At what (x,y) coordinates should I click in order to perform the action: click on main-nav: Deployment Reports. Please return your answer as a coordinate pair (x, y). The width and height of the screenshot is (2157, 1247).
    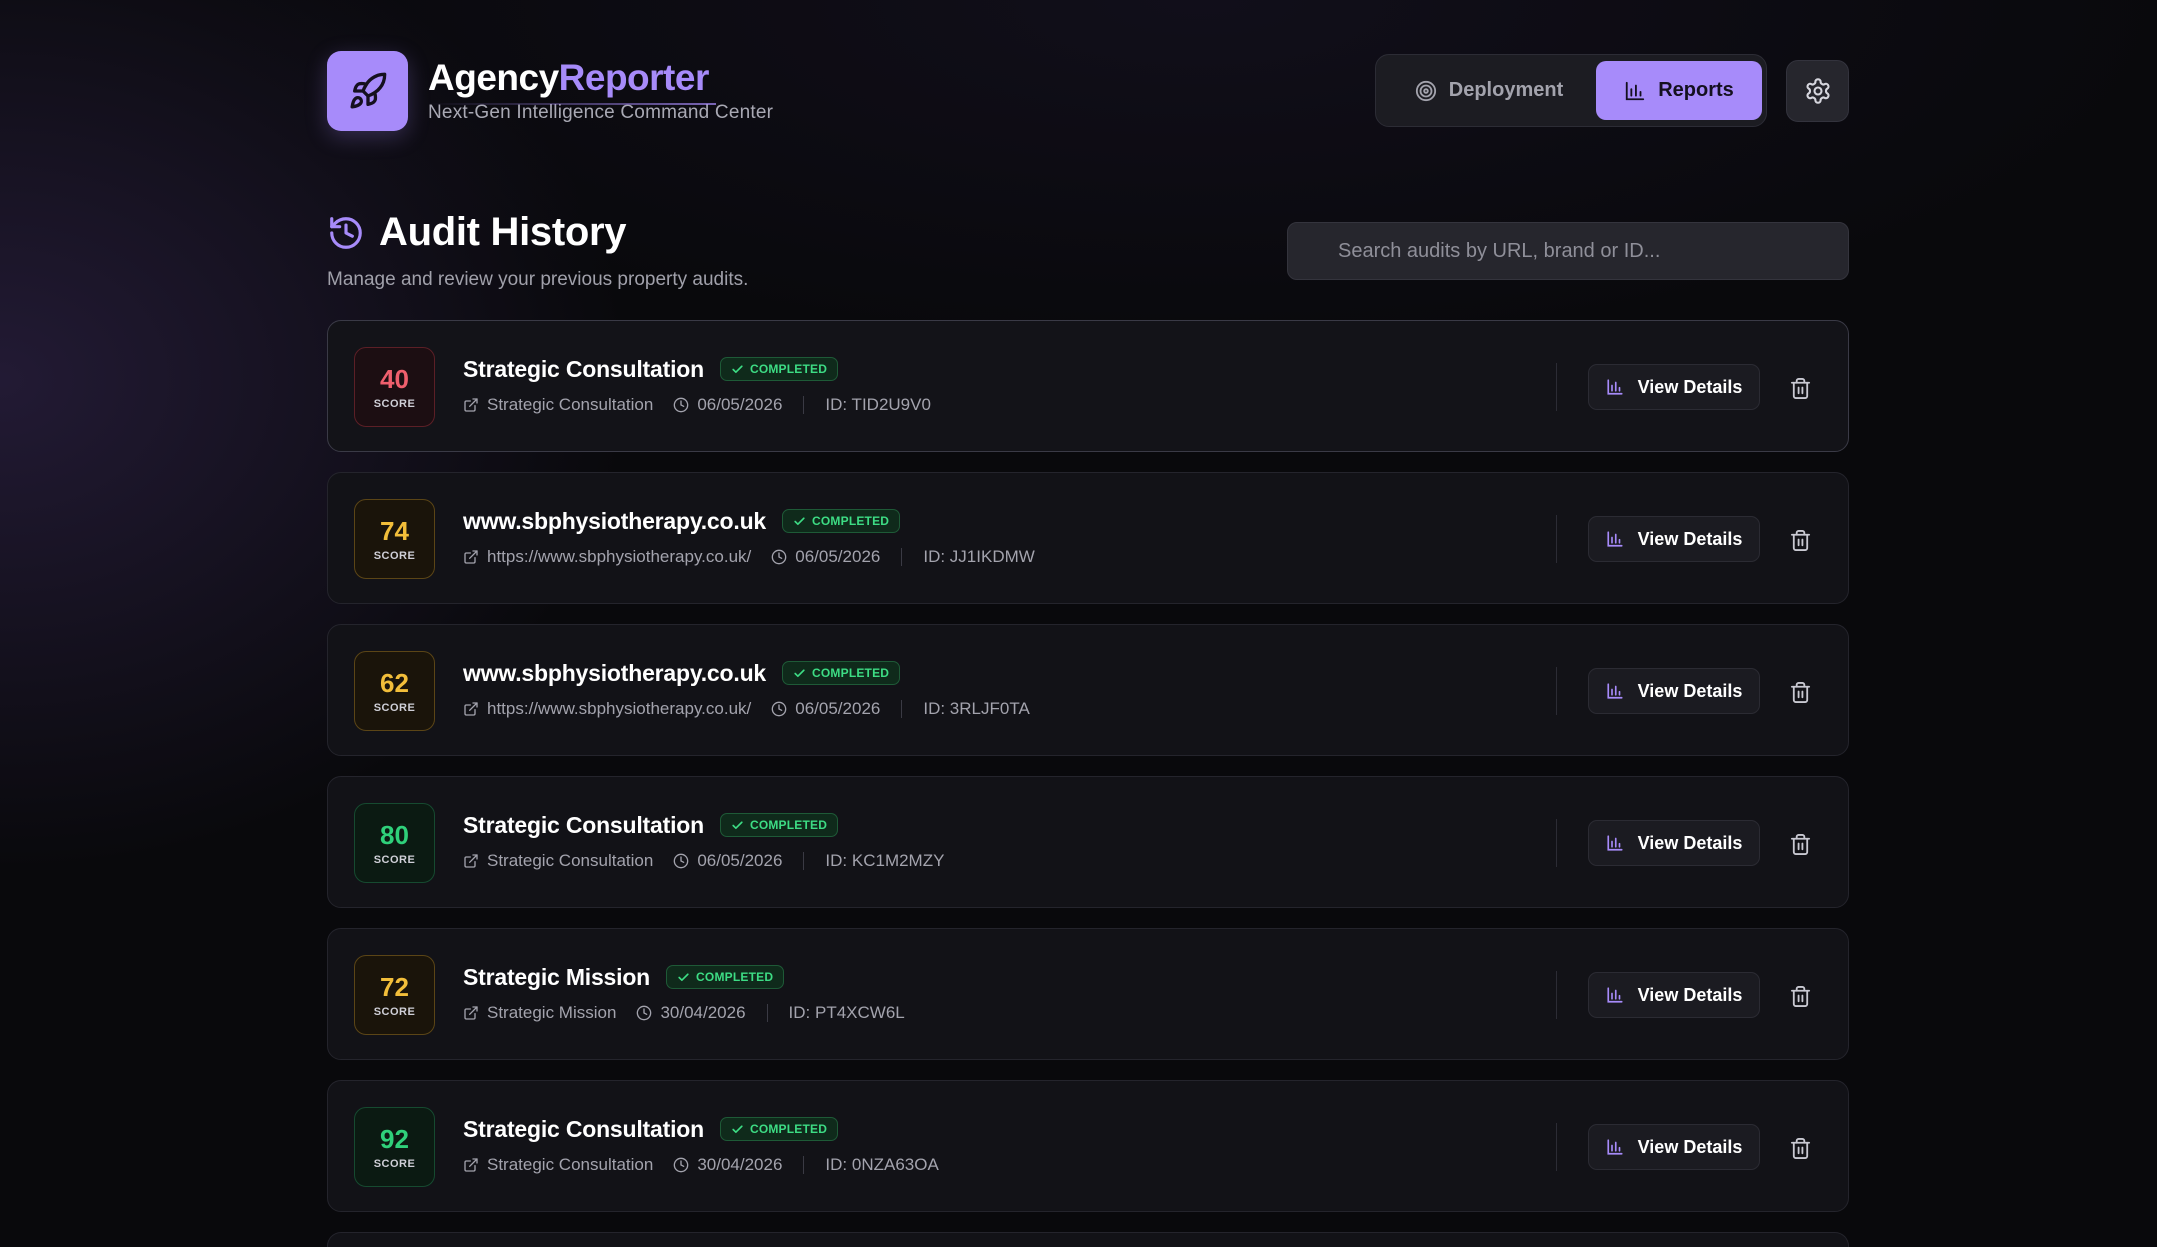
    Looking at the image, I should click on (1571, 90).